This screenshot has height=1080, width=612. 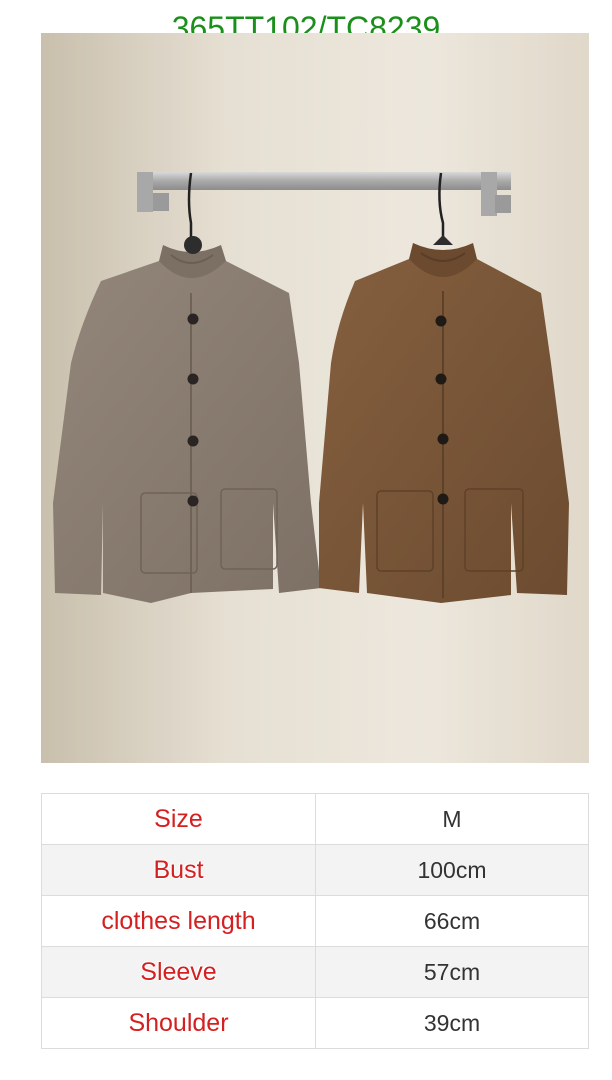 What do you see at coordinates (452, 1023) in the screenshot?
I see `row-value: 39cm` at bounding box center [452, 1023].